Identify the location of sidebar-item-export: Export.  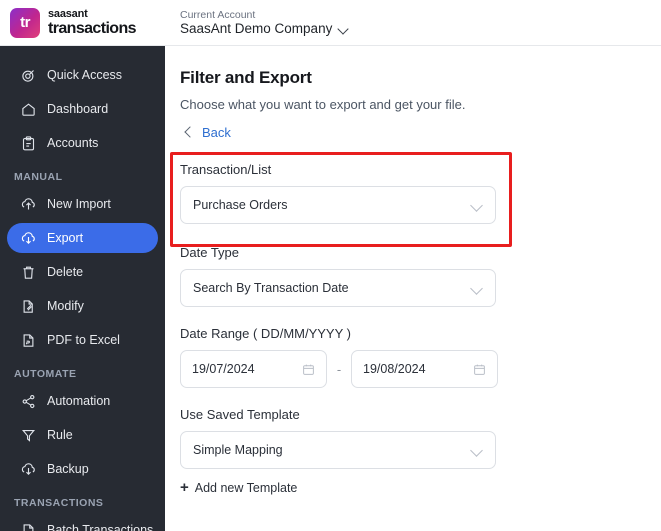
(82, 238).